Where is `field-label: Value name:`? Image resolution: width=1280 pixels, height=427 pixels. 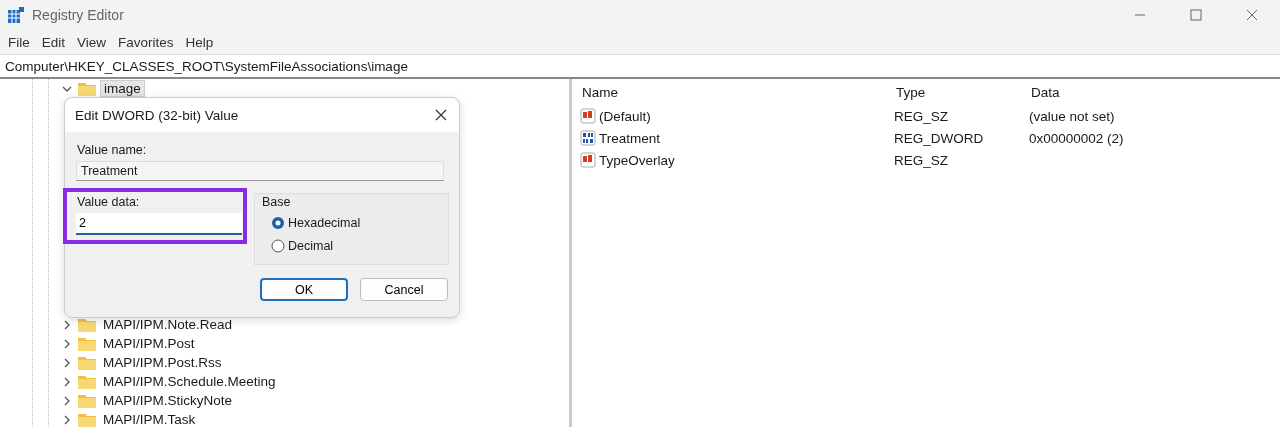
field-label: Value name: is located at coordinates (112, 150).